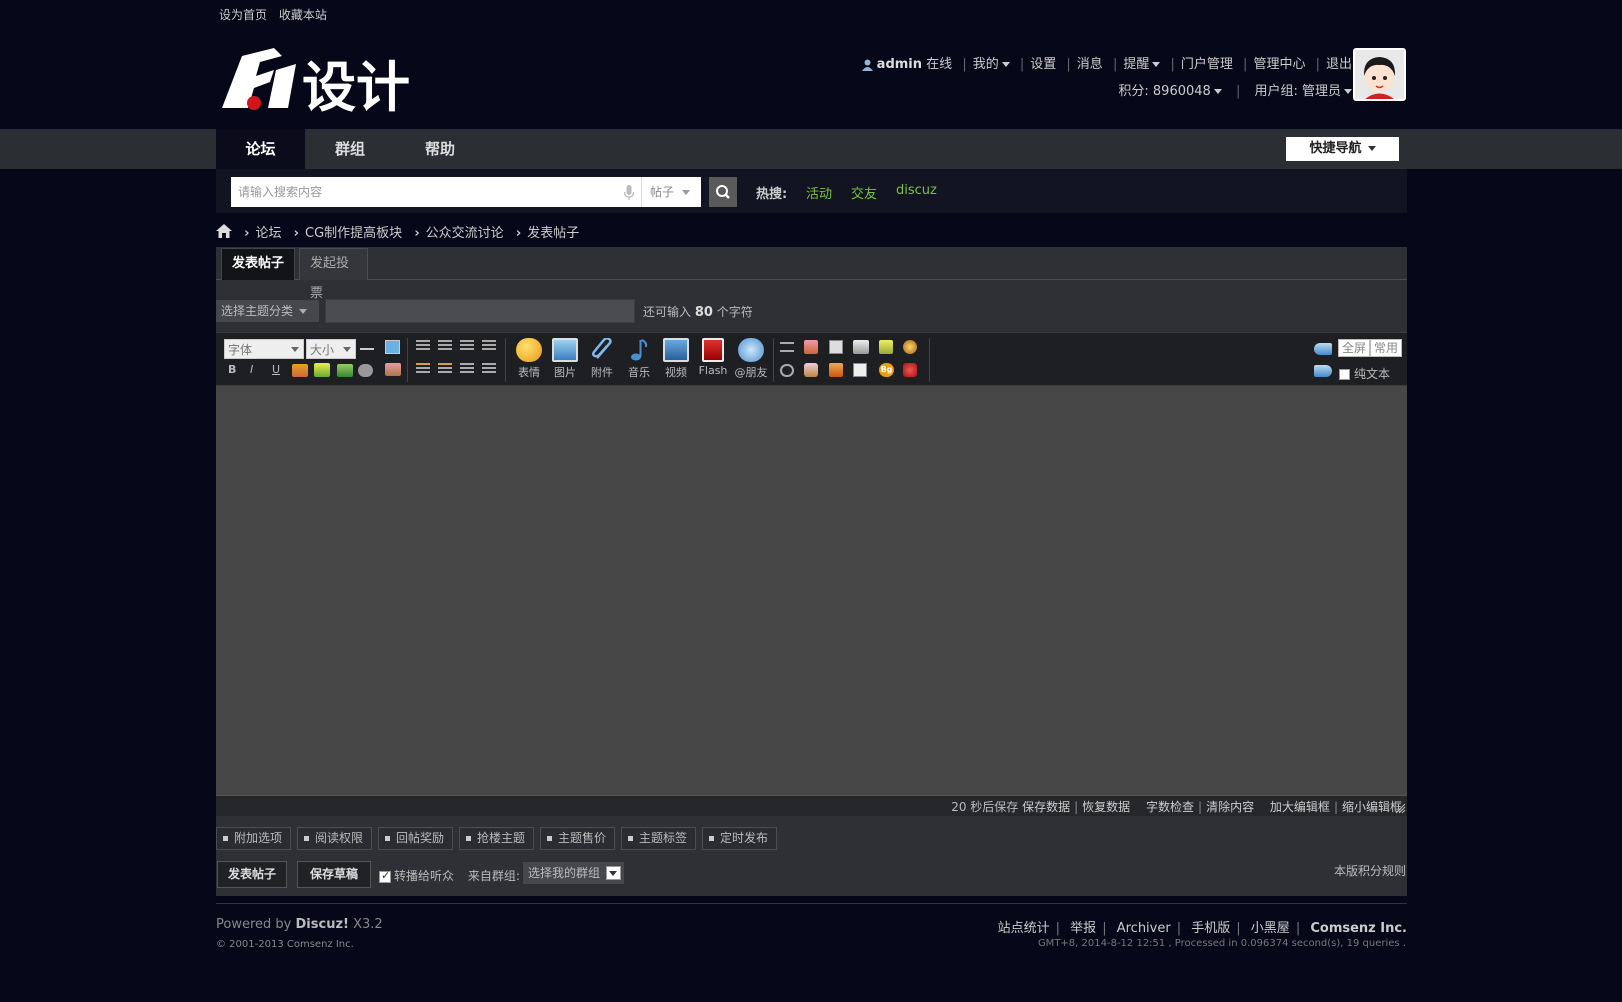 The width and height of the screenshot is (1622, 1002). I want to click on mobile-link: 手机版, so click(1210, 928).